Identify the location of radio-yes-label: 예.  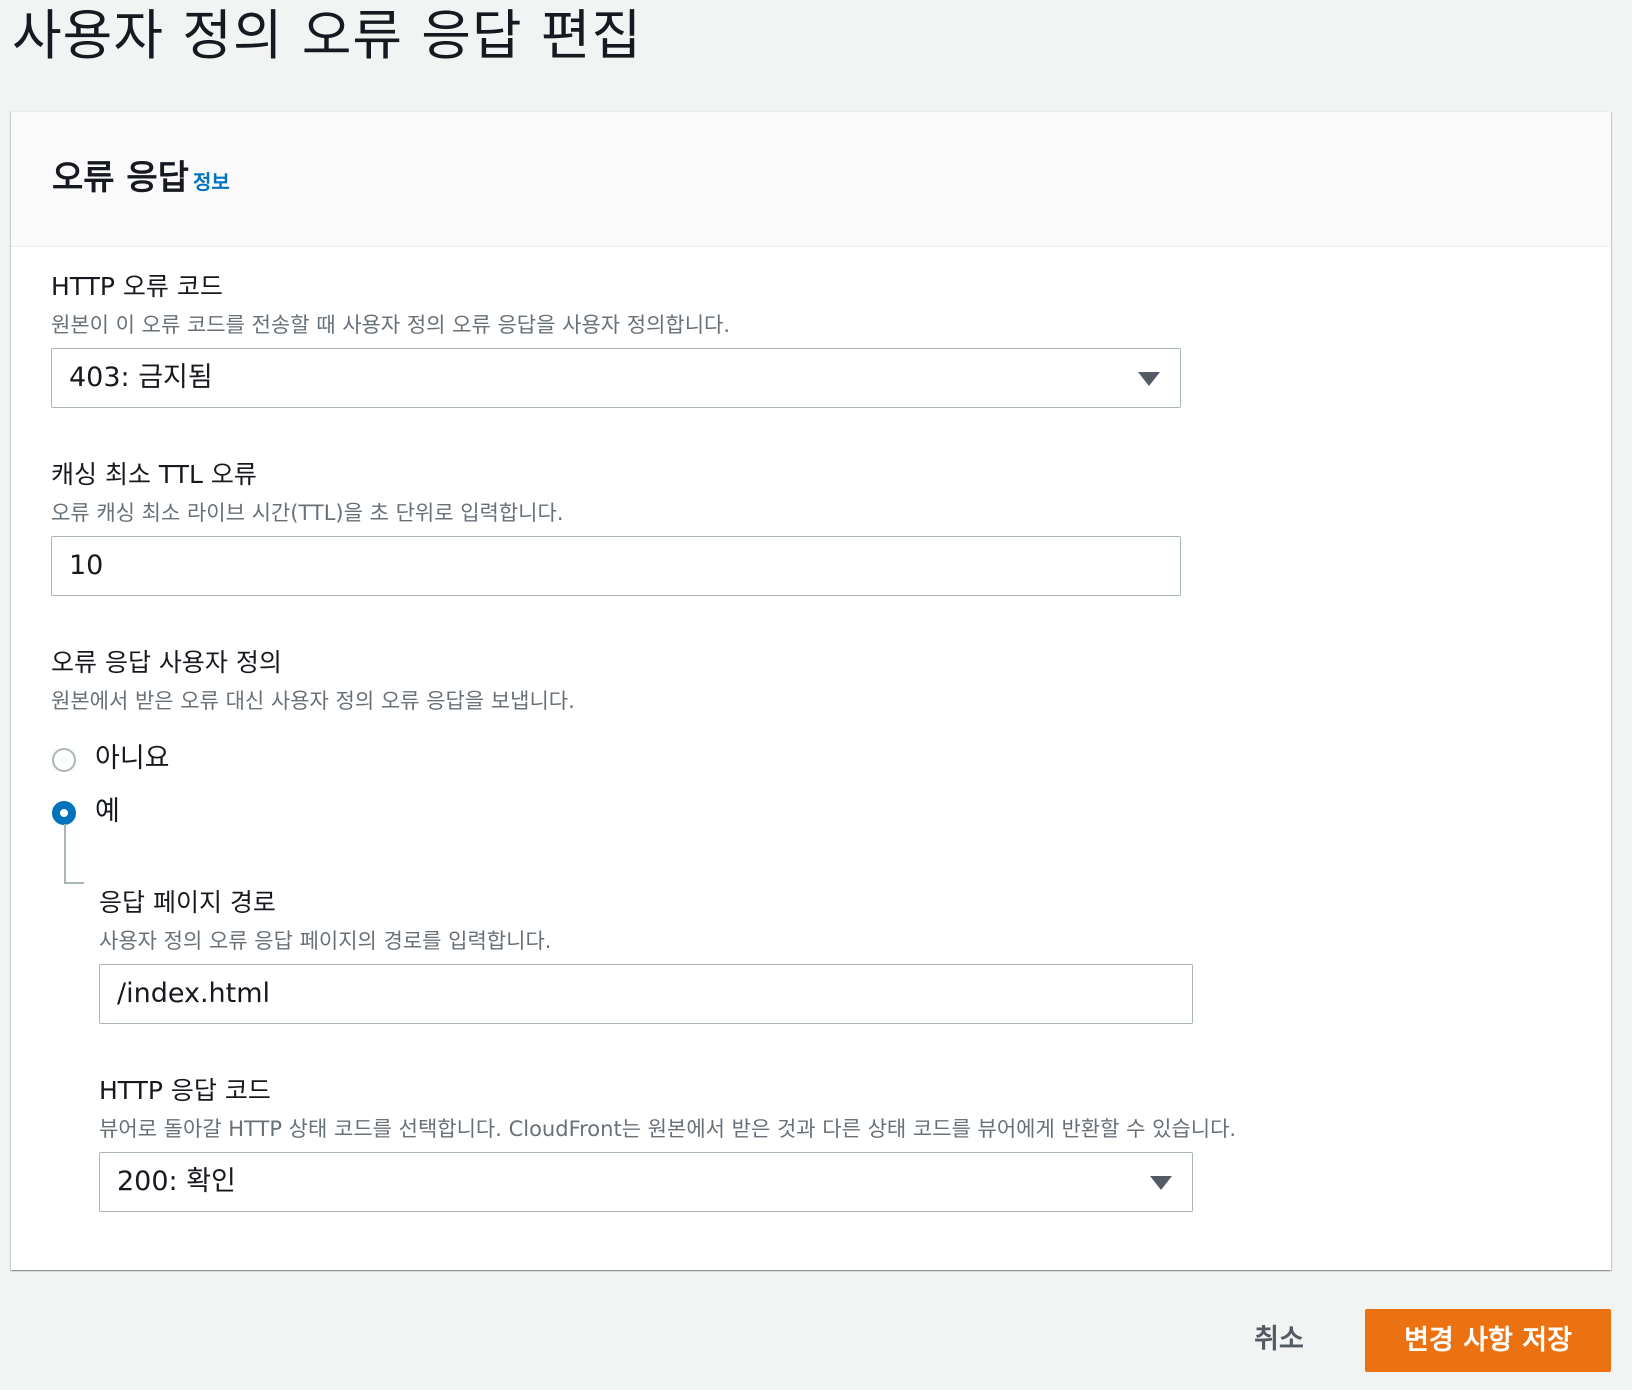
(107, 812).